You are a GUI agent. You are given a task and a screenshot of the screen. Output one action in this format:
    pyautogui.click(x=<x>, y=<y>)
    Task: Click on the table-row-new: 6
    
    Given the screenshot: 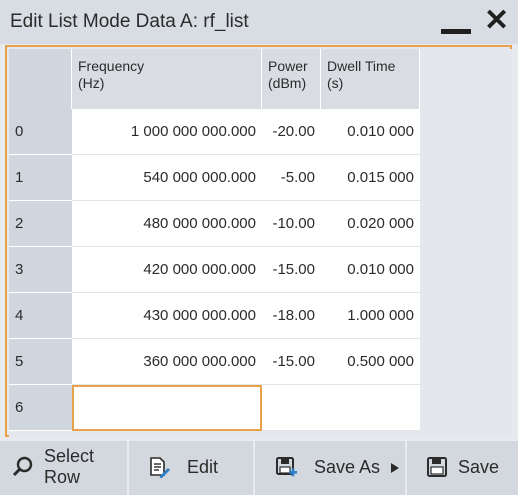 What is the action you would take?
    pyautogui.click(x=214, y=408)
    